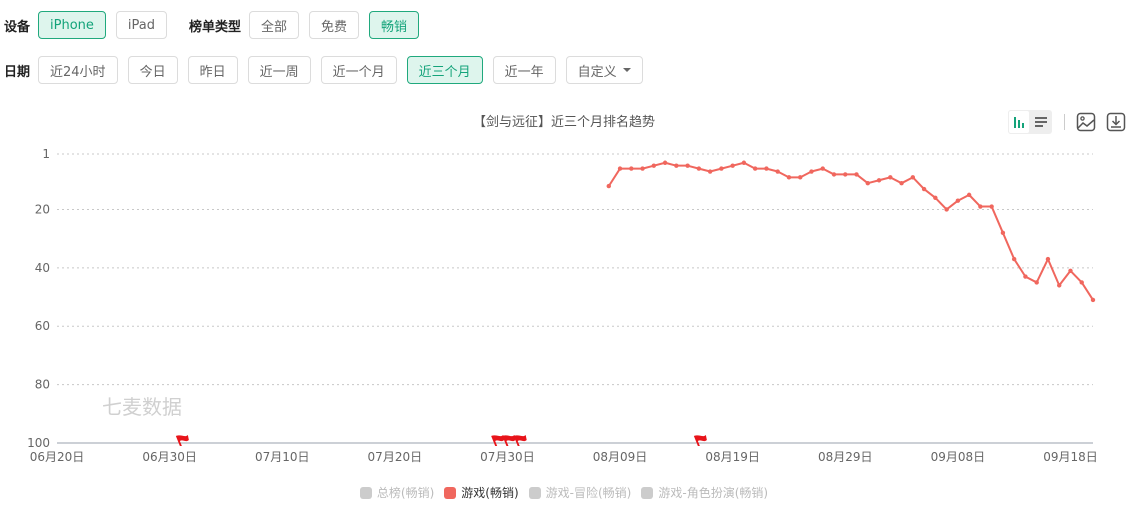 This screenshot has height=527, width=1142. What do you see at coordinates (405, 493) in the screenshot?
I see `legend-label: 总榜(畅销)` at bounding box center [405, 493].